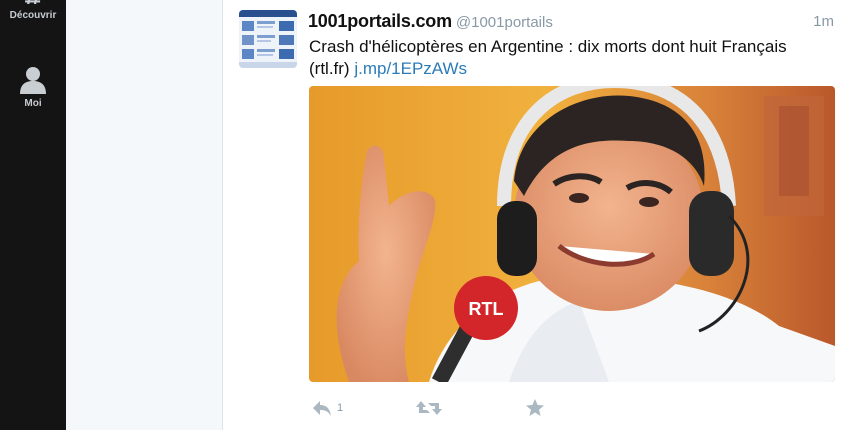 This screenshot has height=430, width=862. What do you see at coordinates (573, 22) in the screenshot?
I see `tweet-header: 1001portails.com @1001portails 1m` at bounding box center [573, 22].